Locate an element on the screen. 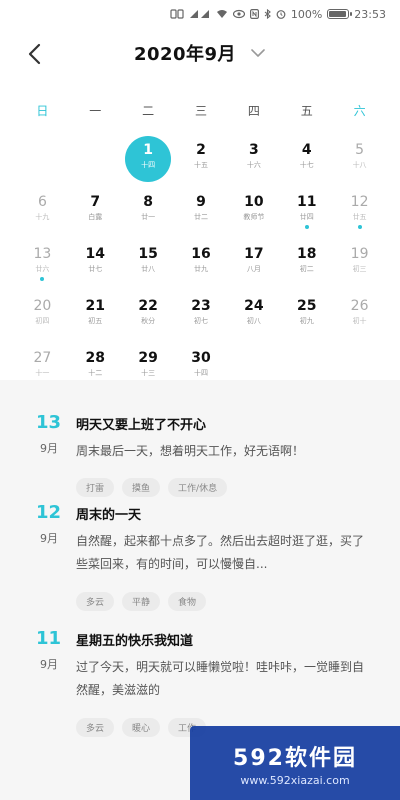 The height and width of the screenshot is (800, 400). day-number: 18 is located at coordinates (306, 254).